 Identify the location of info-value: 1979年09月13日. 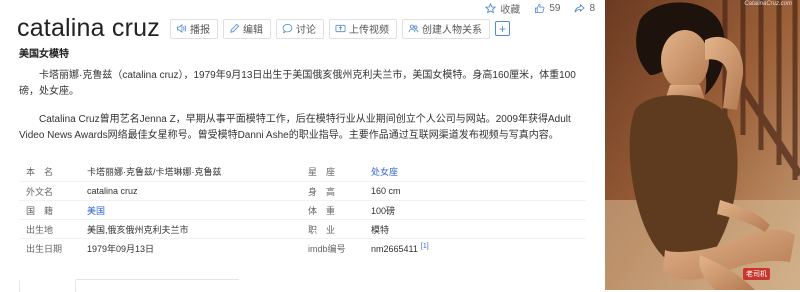
(121, 248).